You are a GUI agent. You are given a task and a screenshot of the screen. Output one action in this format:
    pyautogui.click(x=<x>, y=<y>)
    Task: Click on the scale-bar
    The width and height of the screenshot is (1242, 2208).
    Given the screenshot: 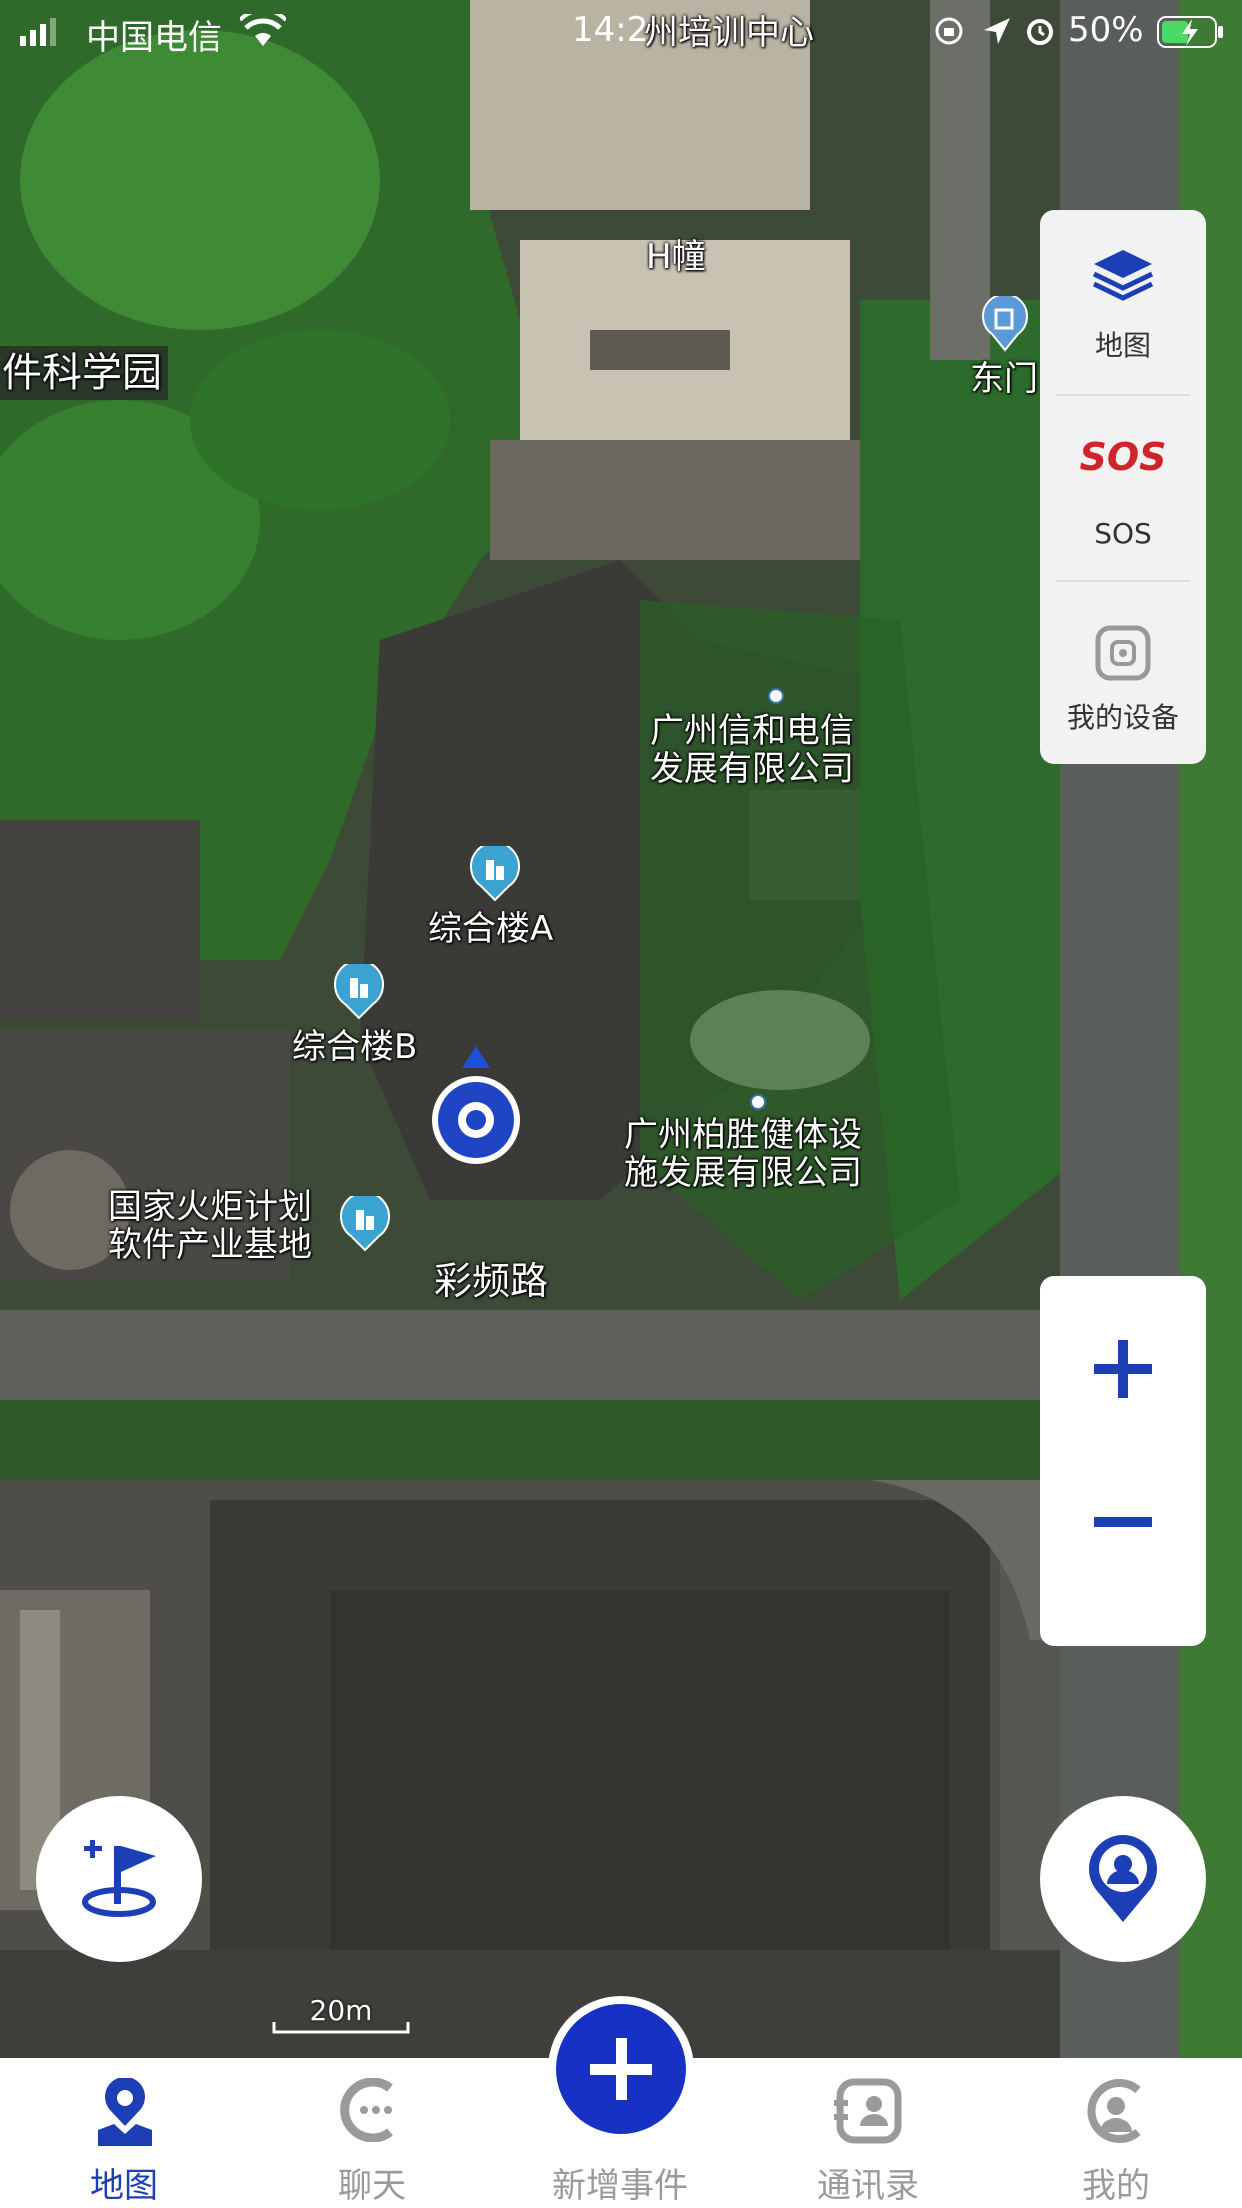 What is the action you would take?
    pyautogui.click(x=341, y=2028)
    